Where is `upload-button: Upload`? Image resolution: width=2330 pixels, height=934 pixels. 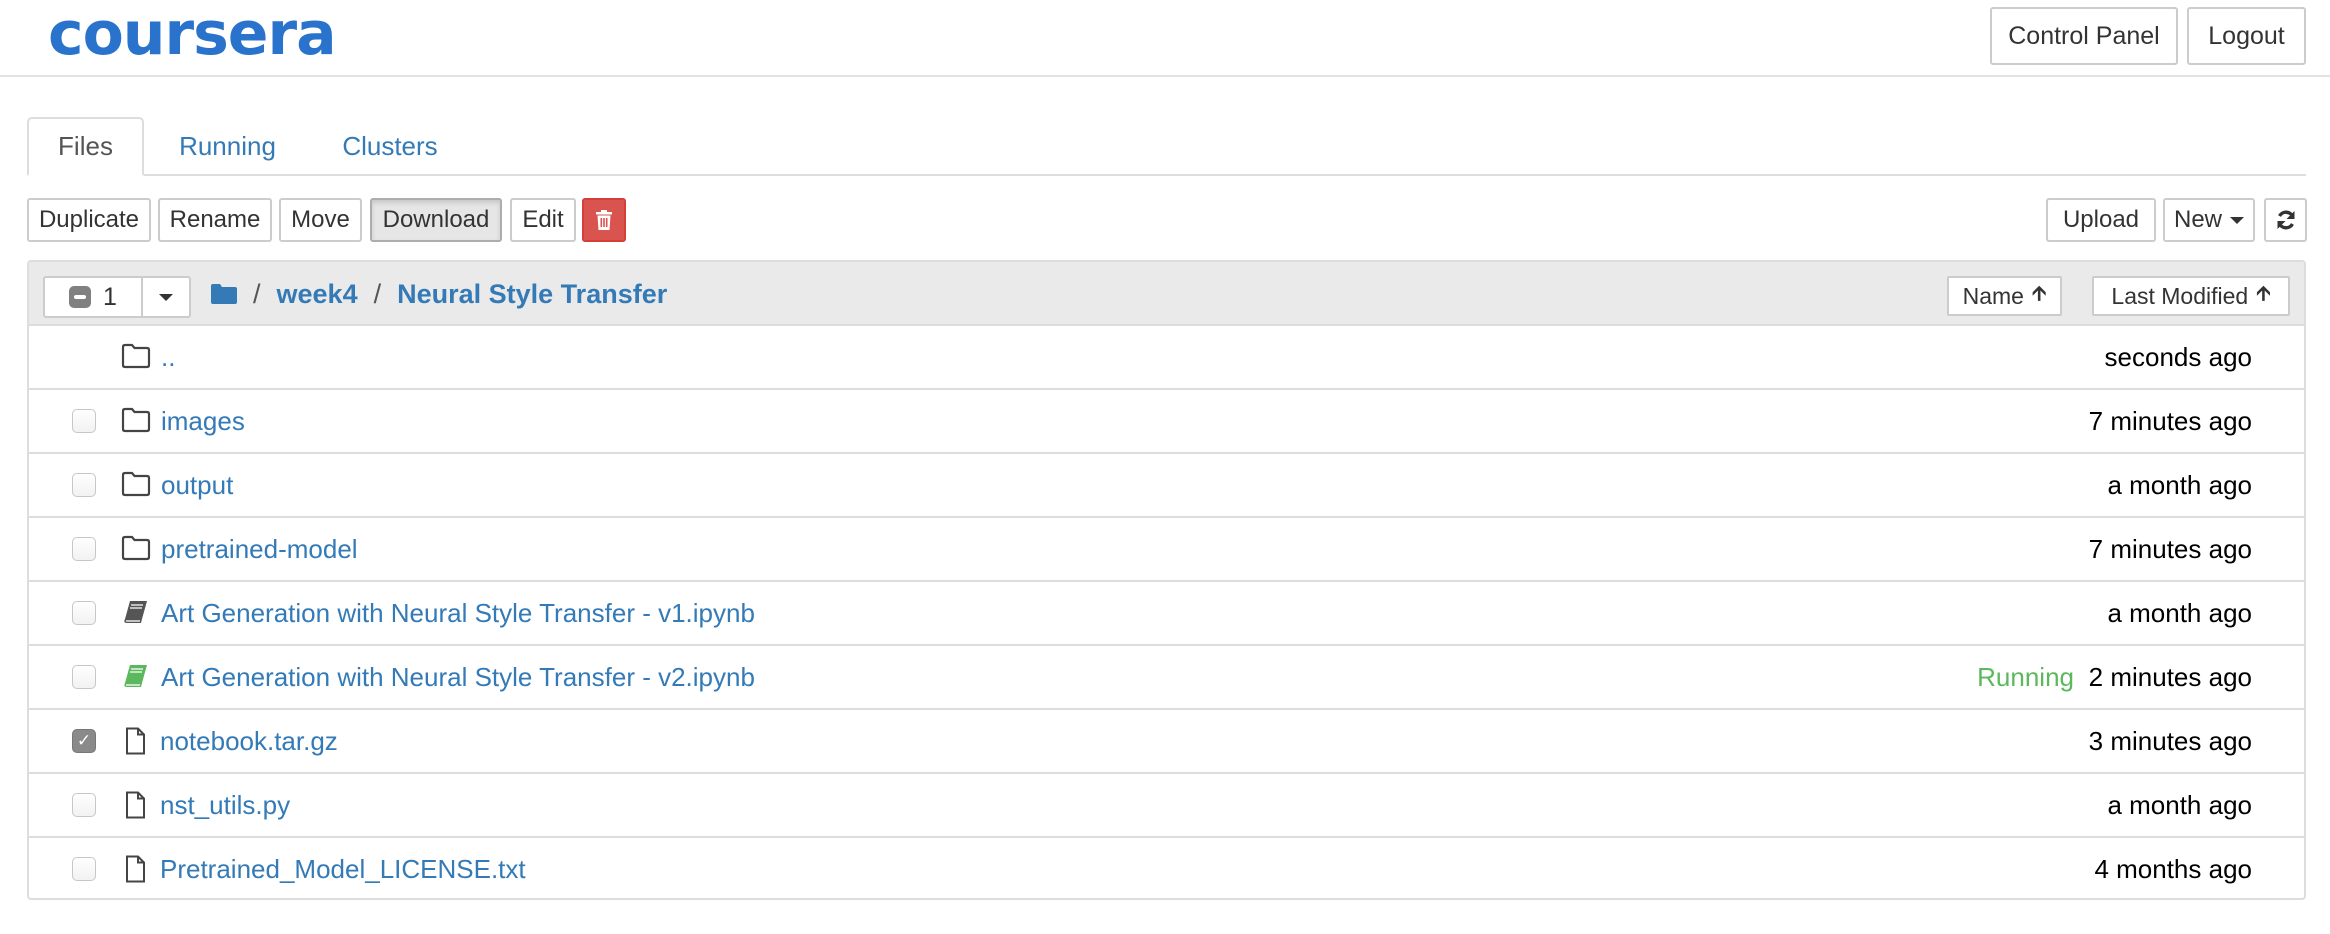 upload-button: Upload is located at coordinates (2101, 220).